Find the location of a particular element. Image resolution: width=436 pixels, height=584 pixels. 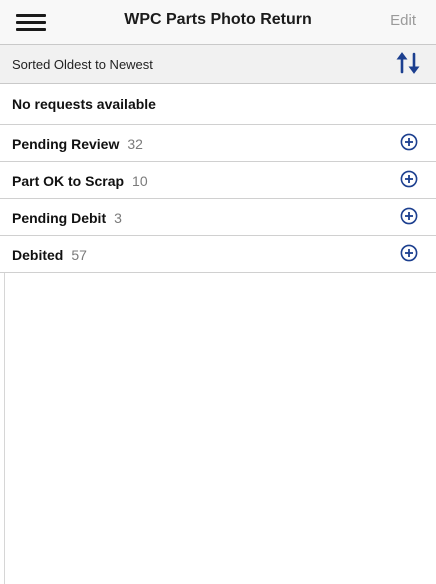

section-count: 10 is located at coordinates (140, 181).